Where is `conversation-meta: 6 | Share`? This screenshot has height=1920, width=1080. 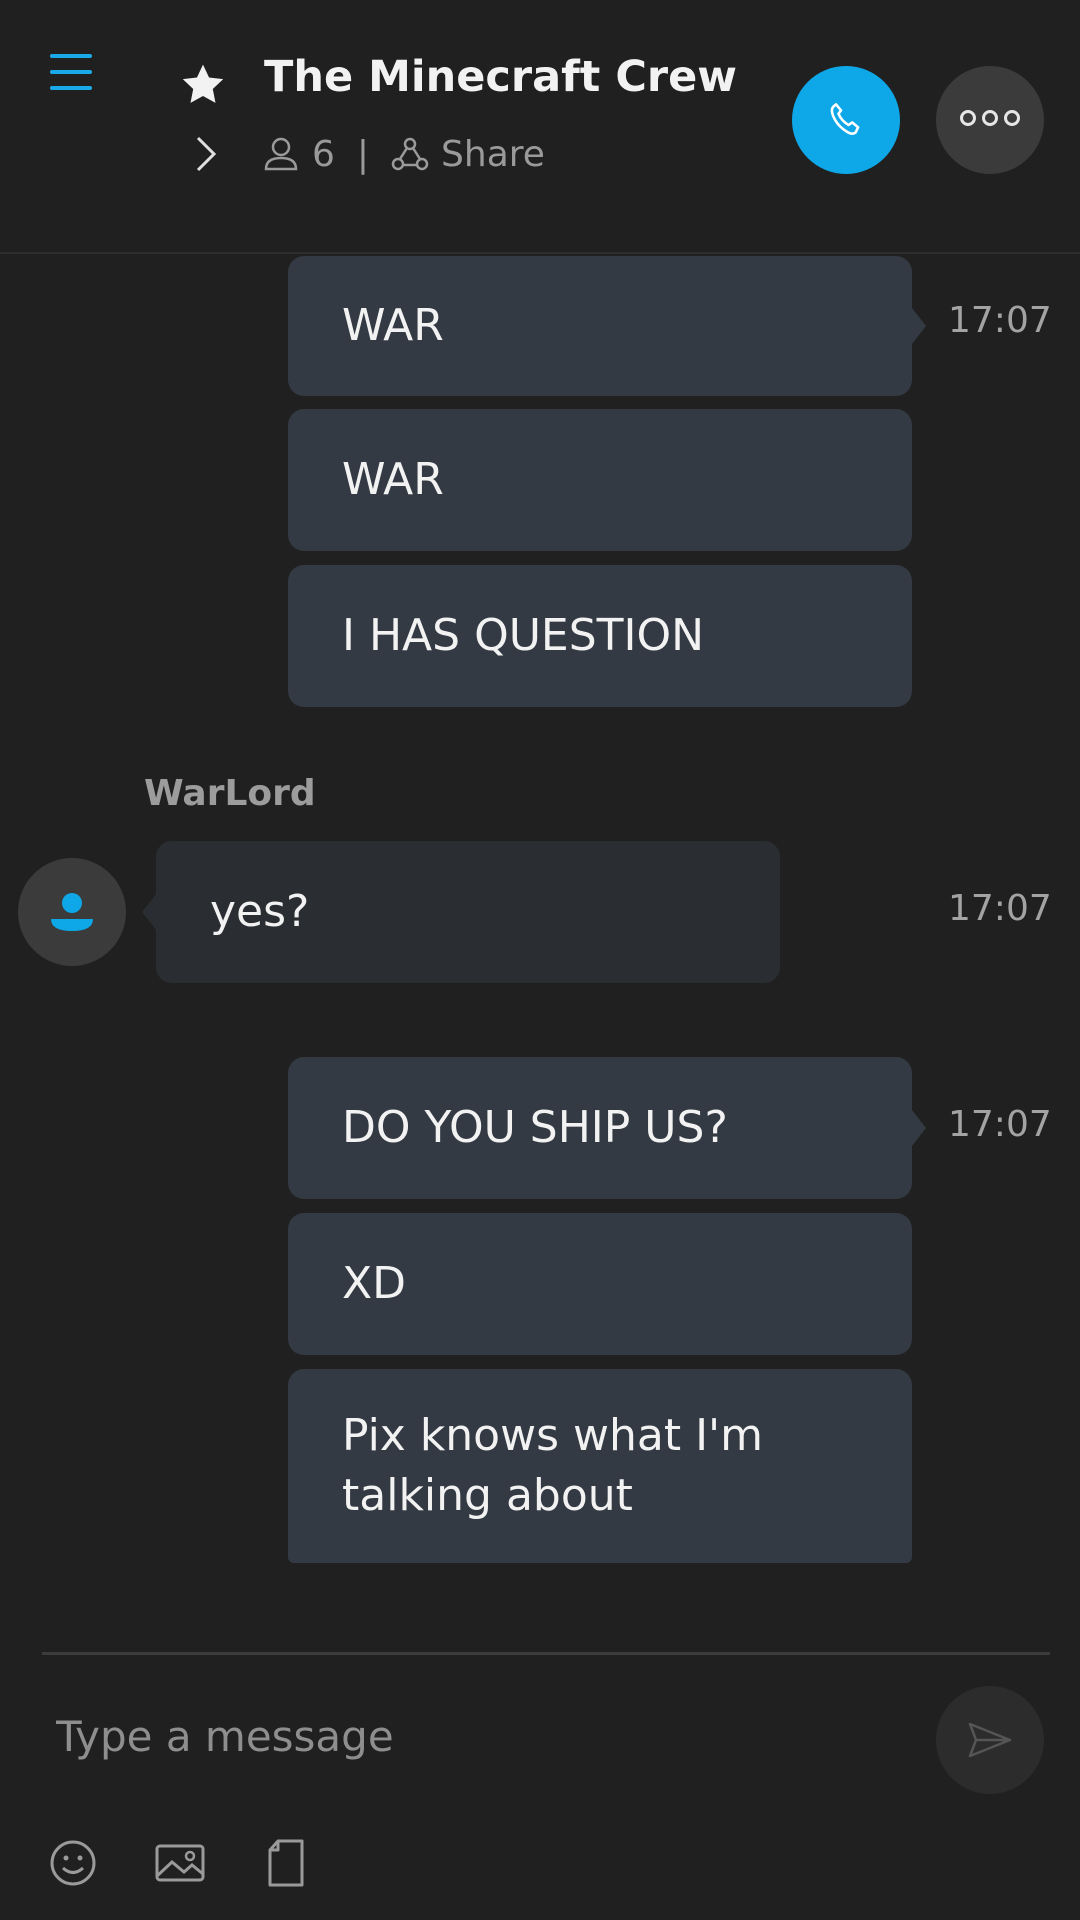 conversation-meta: 6 | Share is located at coordinates (404, 154).